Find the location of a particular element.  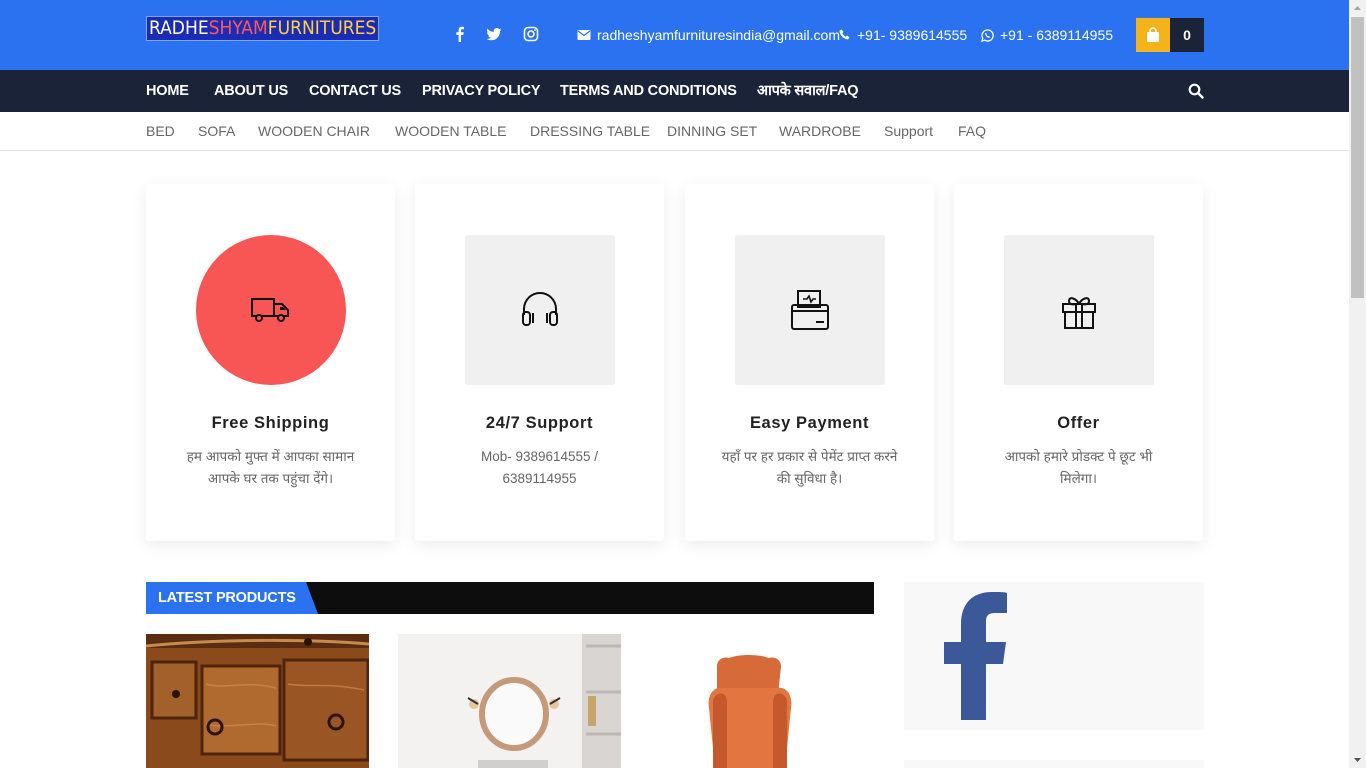

nav-home: HOME is located at coordinates (167, 91).